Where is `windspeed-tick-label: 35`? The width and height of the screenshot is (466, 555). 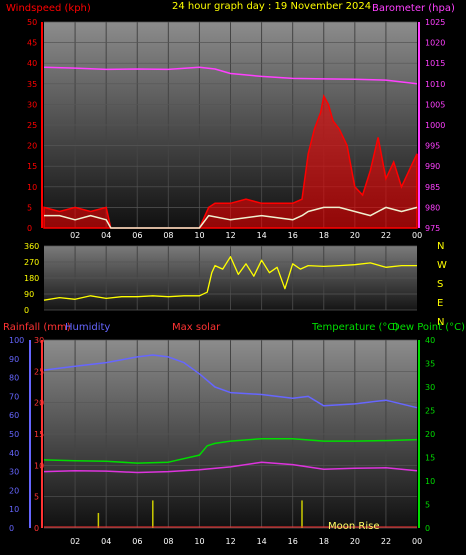 windspeed-tick-label: 35 is located at coordinates (32, 84).